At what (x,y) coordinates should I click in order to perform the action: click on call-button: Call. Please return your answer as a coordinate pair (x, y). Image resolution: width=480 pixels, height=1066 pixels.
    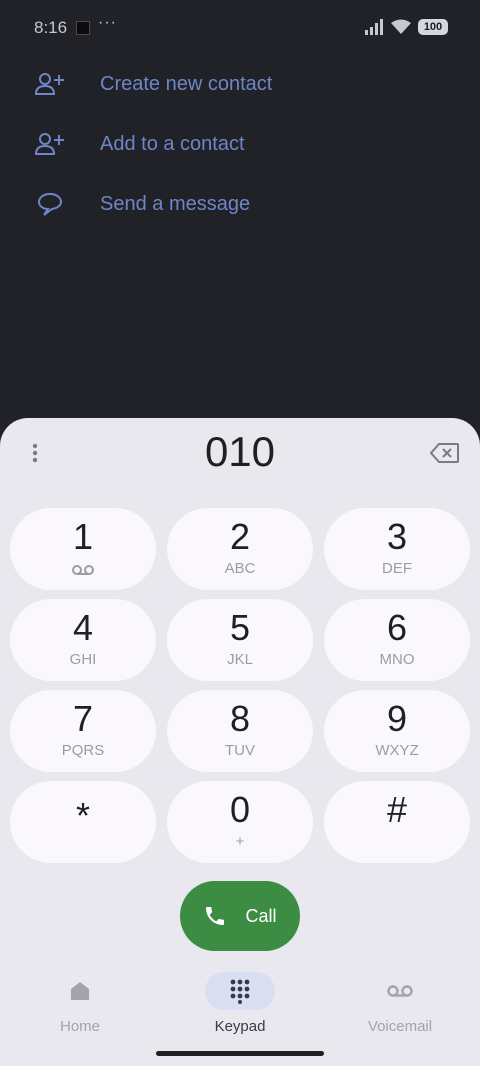
    Looking at the image, I should click on (240, 916).